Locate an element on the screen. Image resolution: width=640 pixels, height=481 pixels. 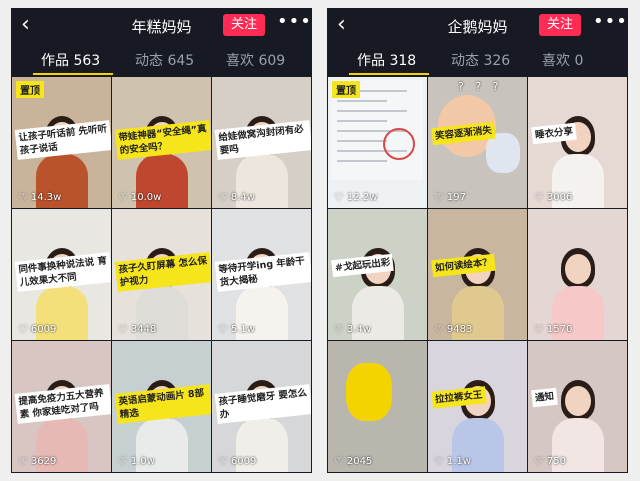
like-count-value: 3448 is located at coordinates (143, 329).